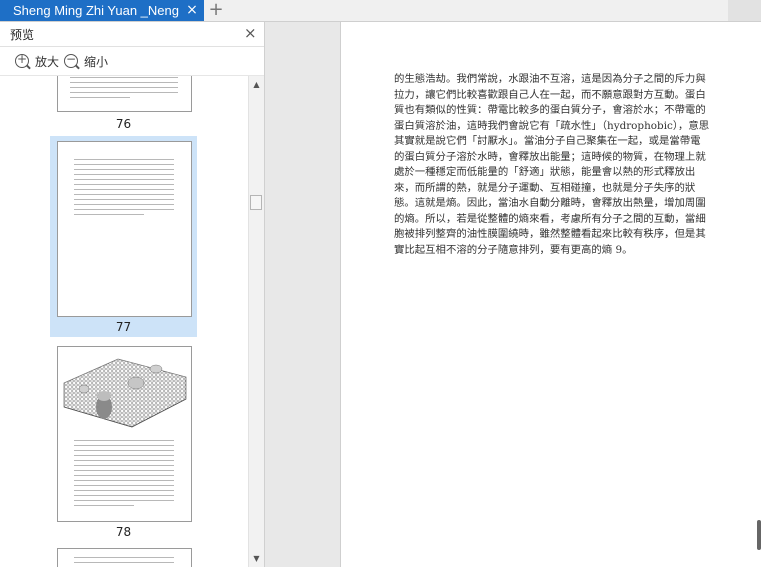 The image size is (761, 567). Describe the element at coordinates (22, 60) in the screenshot. I see `zoom-in-icon` at that location.